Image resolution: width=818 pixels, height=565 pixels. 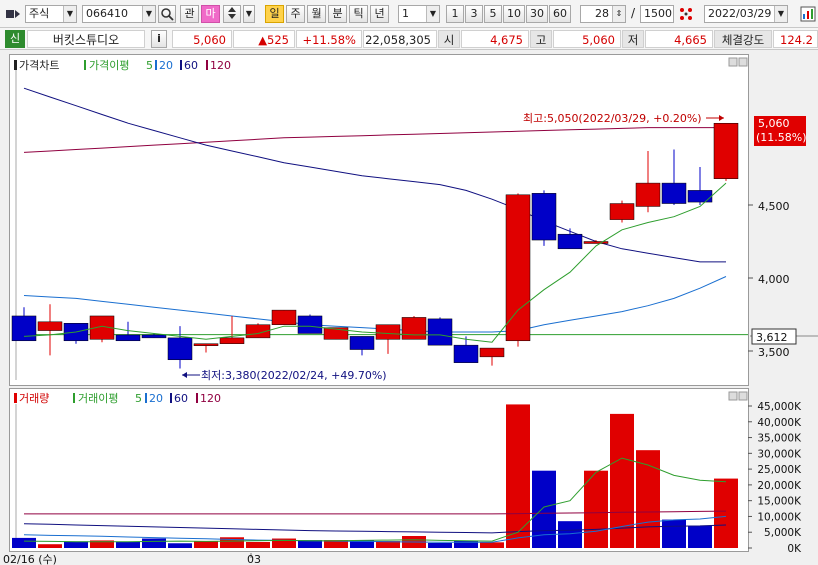 I want to click on volume-tick-label: 45,000K, so click(x=779, y=407).